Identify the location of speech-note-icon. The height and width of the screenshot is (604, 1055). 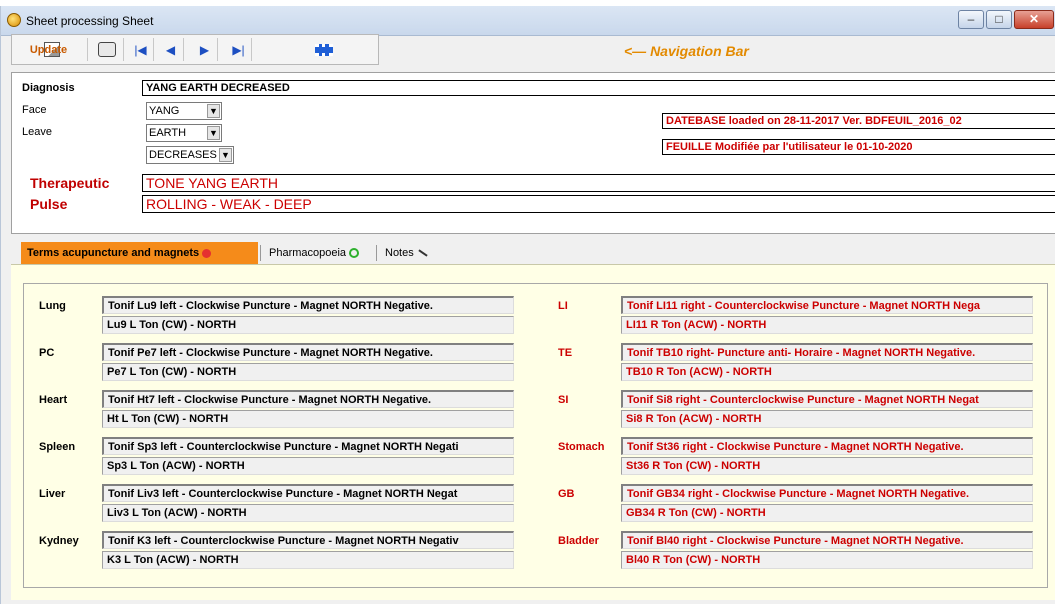
(106, 49).